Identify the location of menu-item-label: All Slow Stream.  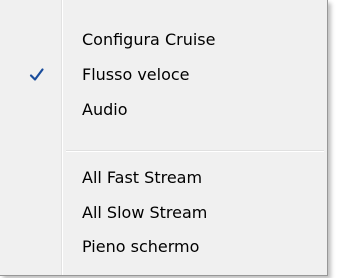
(145, 212).